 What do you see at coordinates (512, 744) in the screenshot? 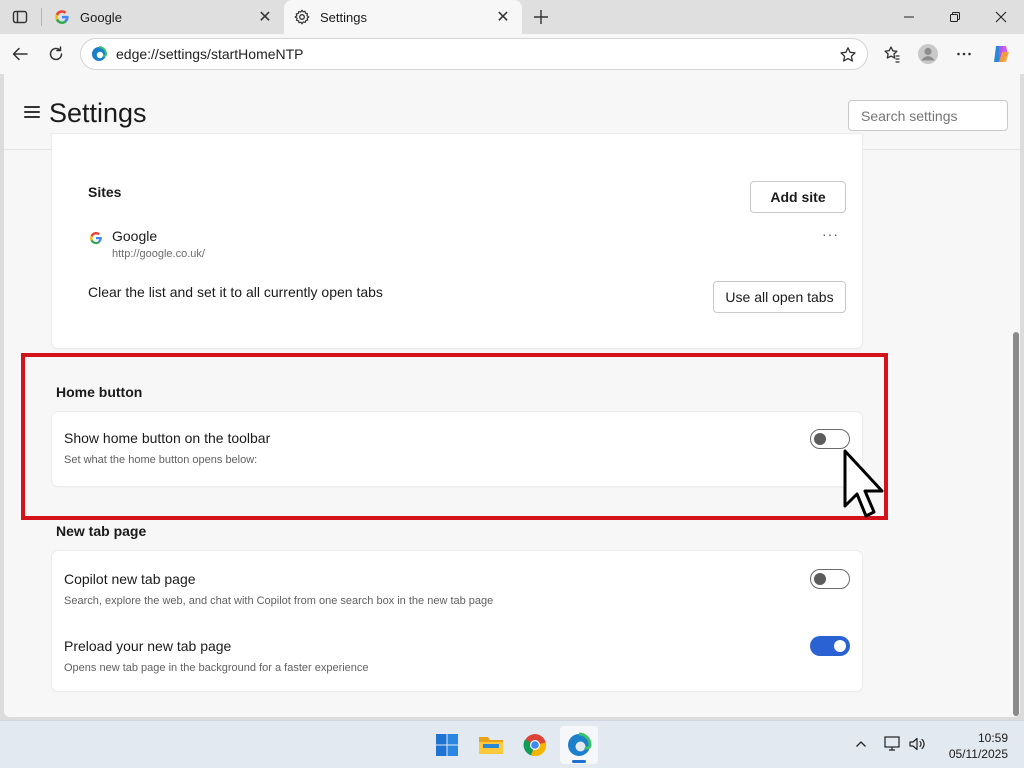
I see `windows-taskbar: 10:59 05/11/2025` at bounding box center [512, 744].